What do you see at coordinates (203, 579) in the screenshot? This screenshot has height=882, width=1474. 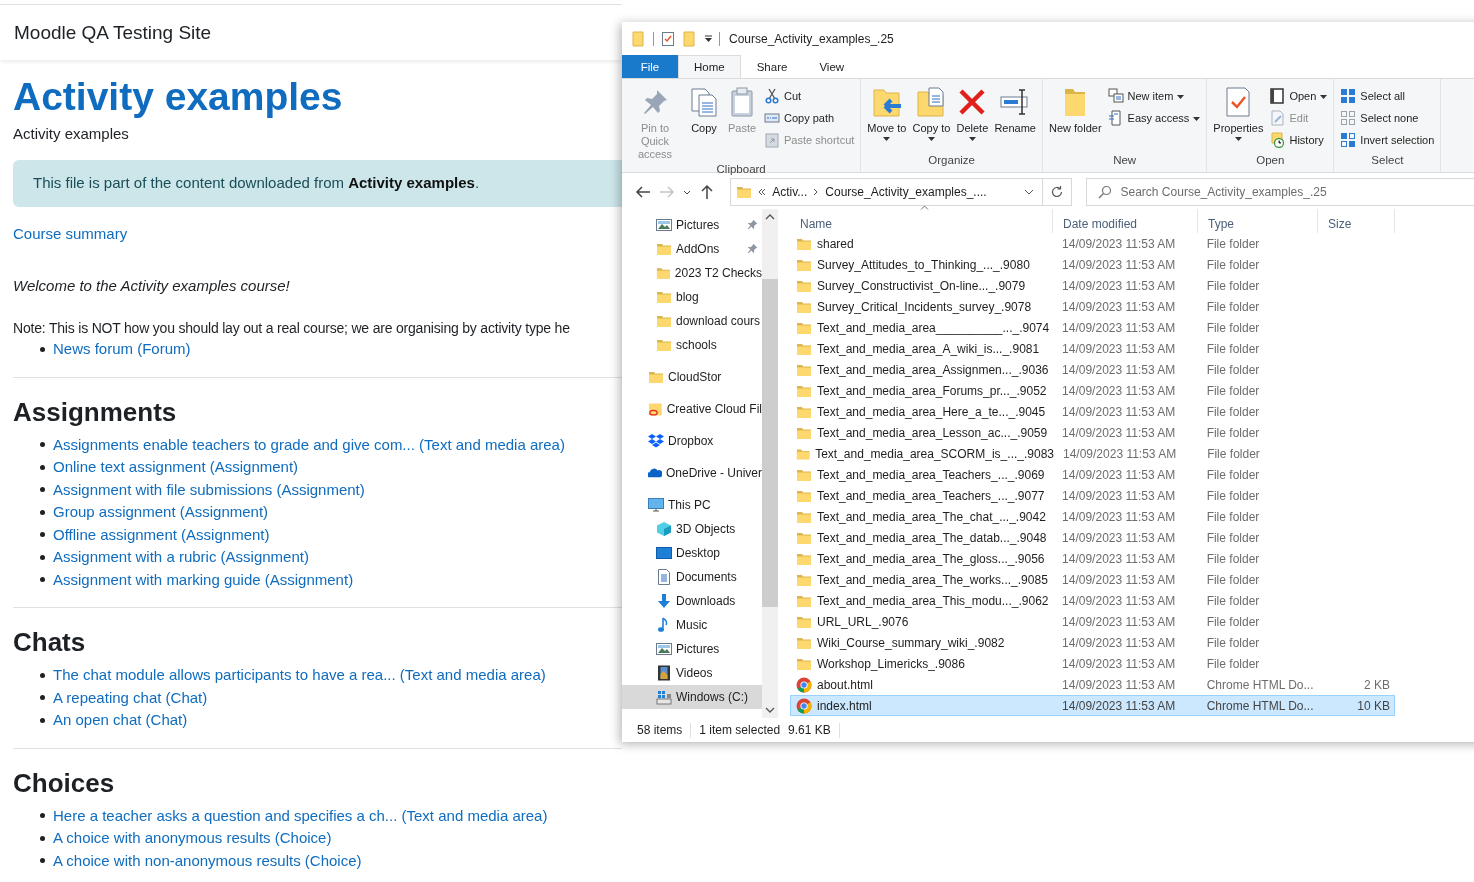 I see `activity-link: Assignment with marking guide (Assignment)` at bounding box center [203, 579].